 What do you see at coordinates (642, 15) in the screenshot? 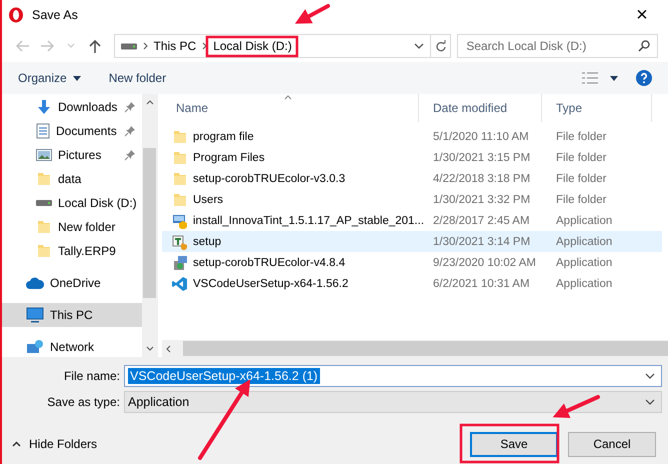
I see `close-button: ×` at bounding box center [642, 15].